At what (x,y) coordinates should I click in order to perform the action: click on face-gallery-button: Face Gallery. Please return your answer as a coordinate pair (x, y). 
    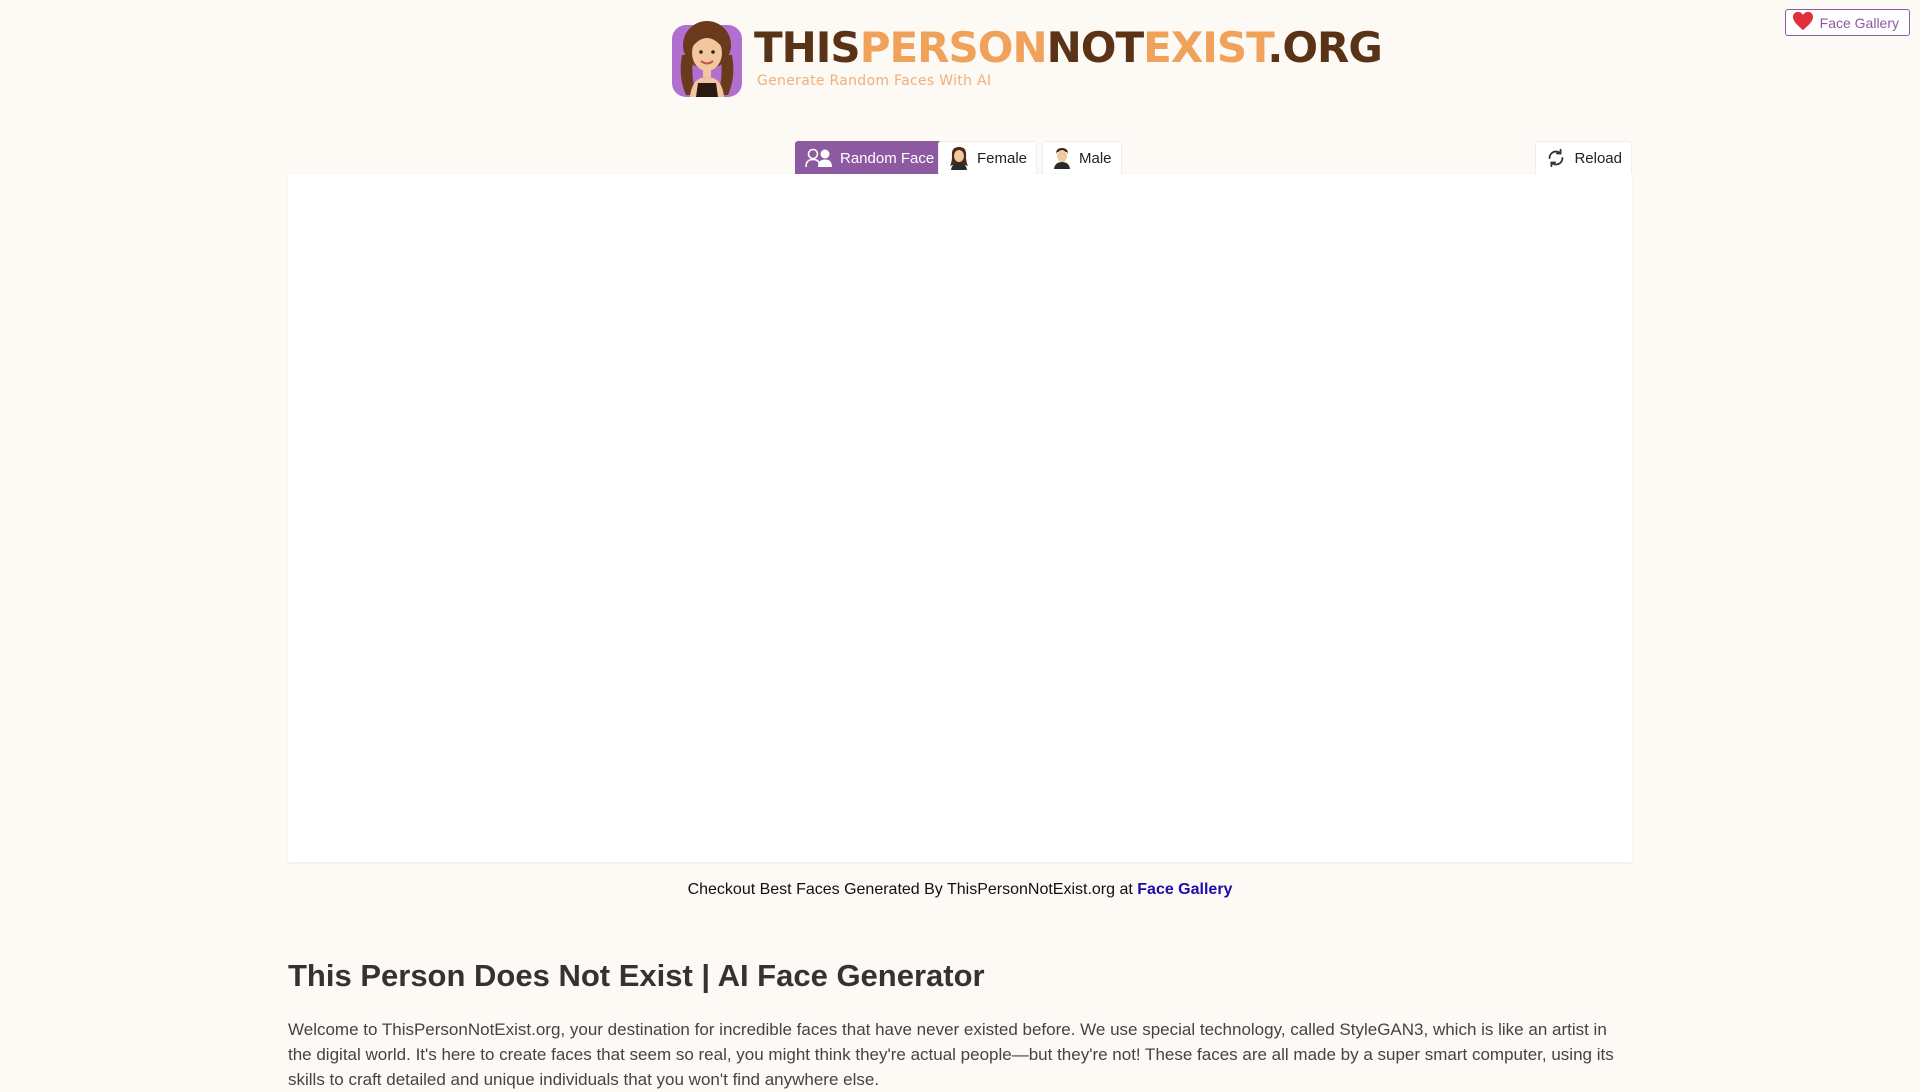
    Looking at the image, I should click on (1847, 22).